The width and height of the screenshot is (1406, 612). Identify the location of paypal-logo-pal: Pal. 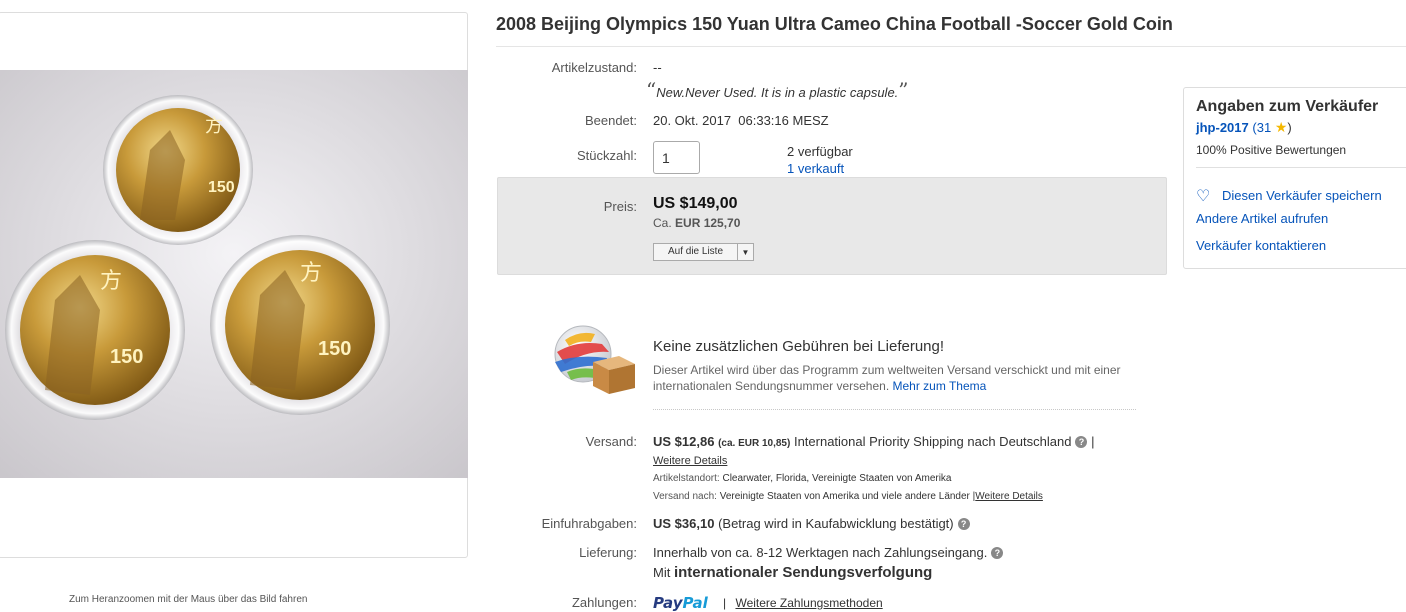
(695, 603).